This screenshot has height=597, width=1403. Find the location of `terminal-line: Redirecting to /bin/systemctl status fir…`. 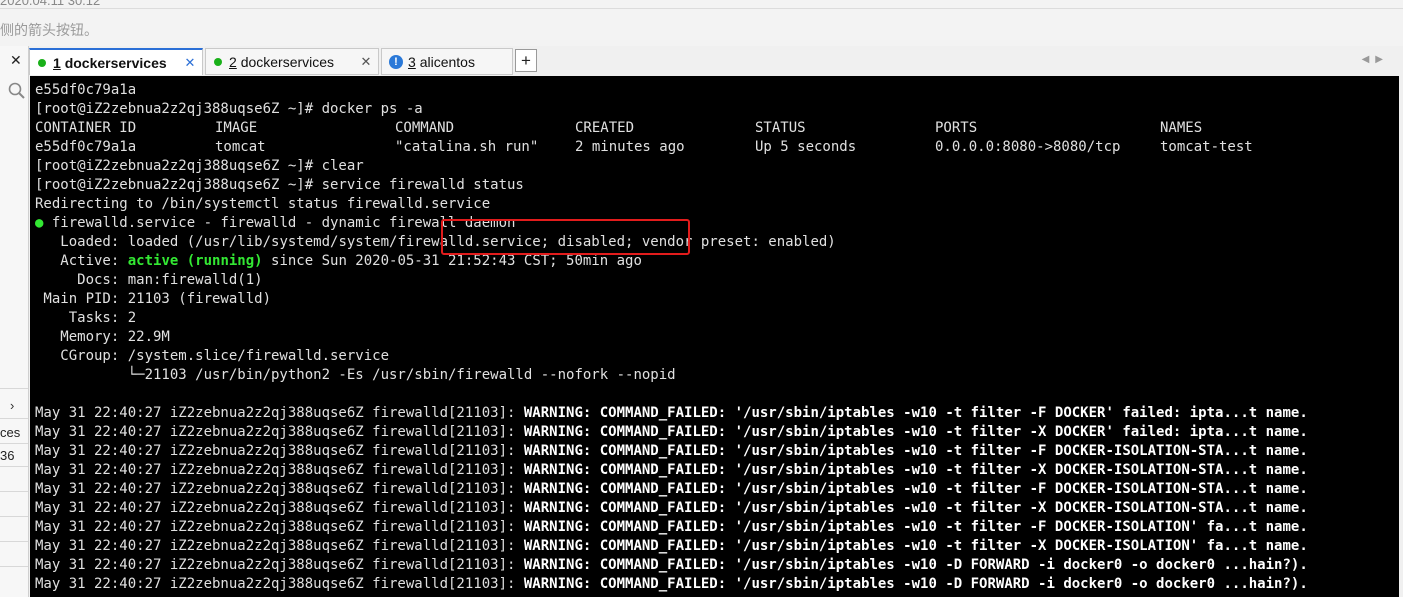

terminal-line: Redirecting to /bin/systemctl status fir… is located at coordinates (263, 204).